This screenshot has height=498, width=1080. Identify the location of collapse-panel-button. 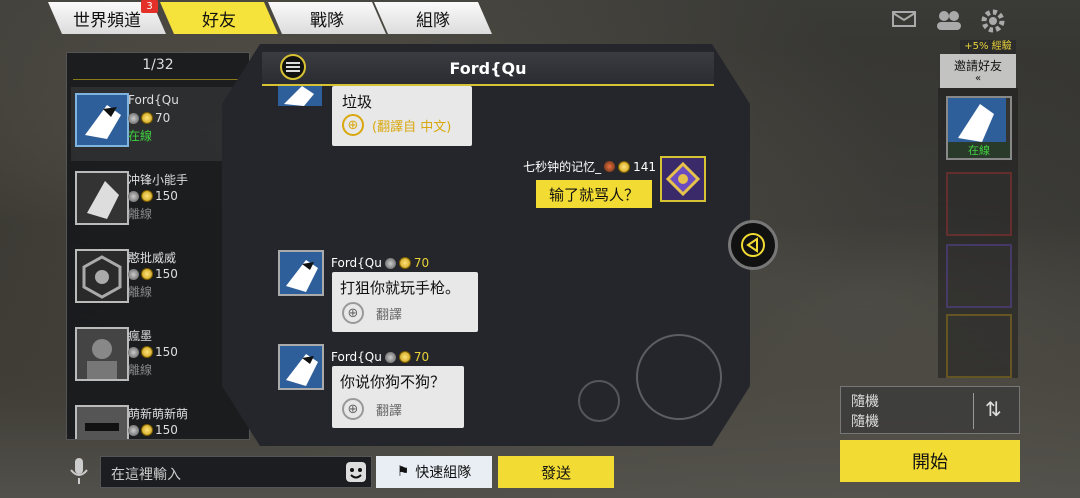
(753, 245).